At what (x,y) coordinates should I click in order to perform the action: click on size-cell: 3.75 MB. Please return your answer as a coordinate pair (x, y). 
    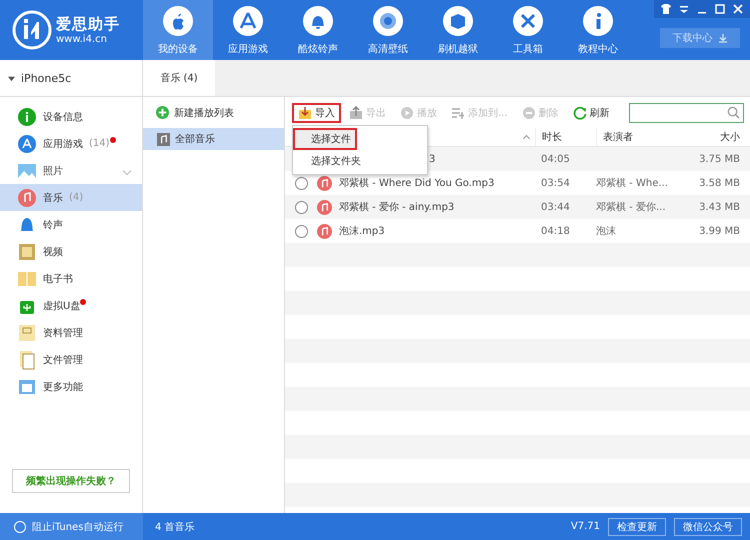
    Looking at the image, I should click on (719, 159).